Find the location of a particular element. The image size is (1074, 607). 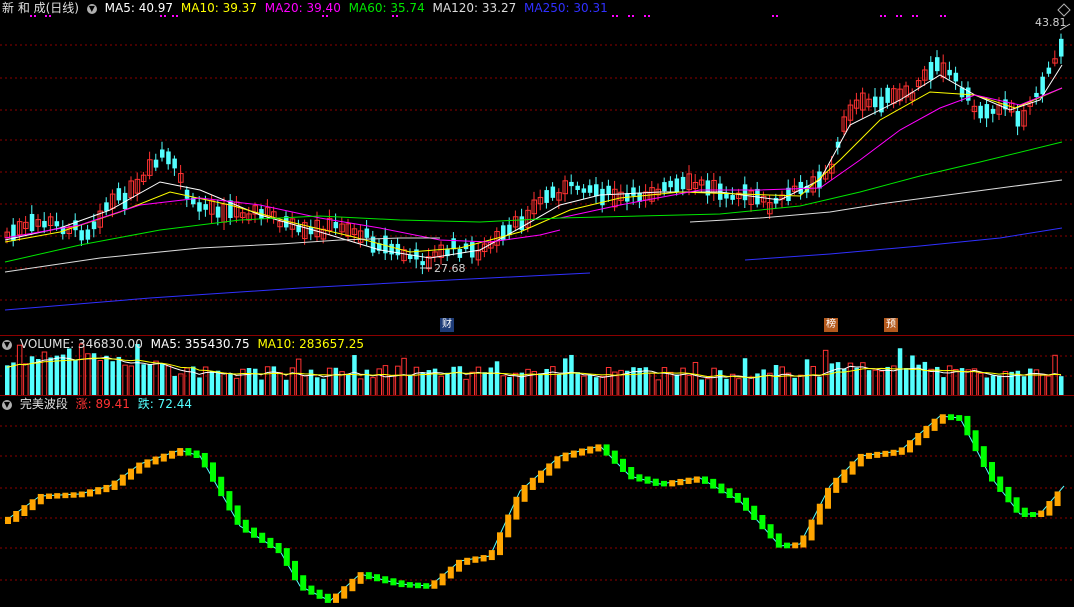

badge-bang: 榜 is located at coordinates (831, 325).